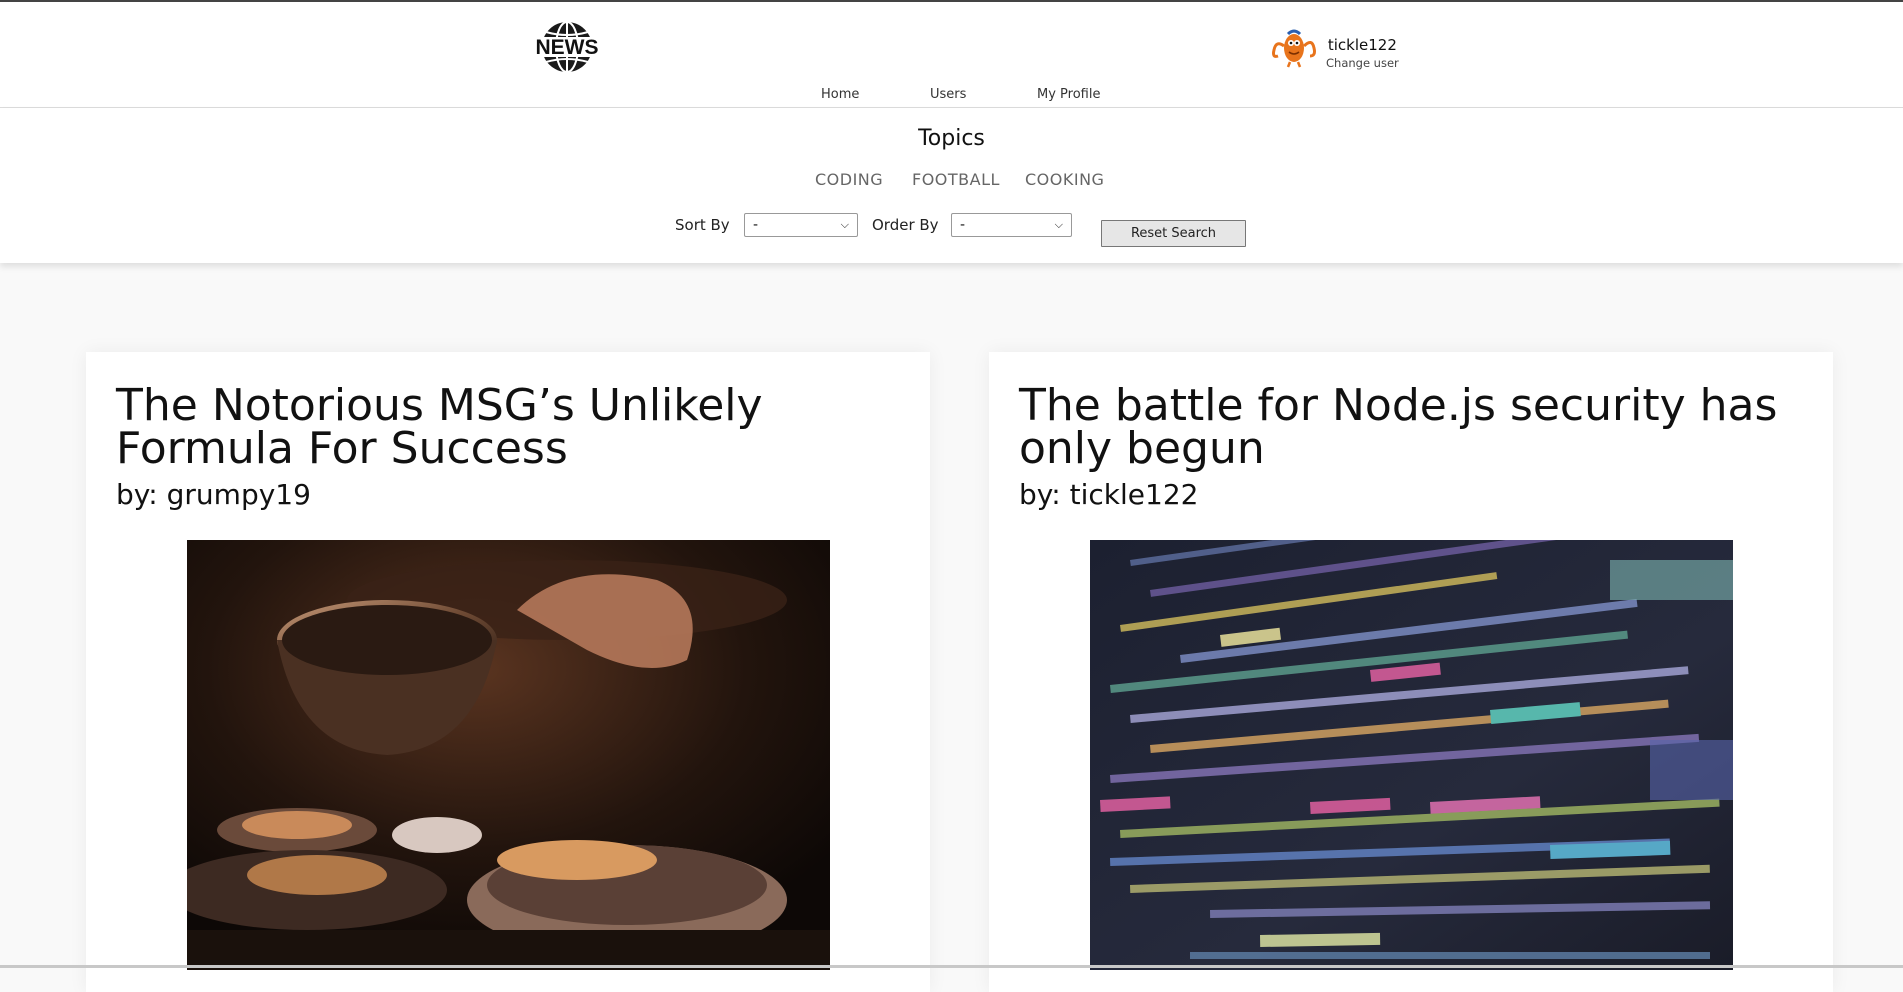 The image size is (1903, 992). Describe the element at coordinates (1362, 63) in the screenshot. I see `change-user-link: Change user` at that location.